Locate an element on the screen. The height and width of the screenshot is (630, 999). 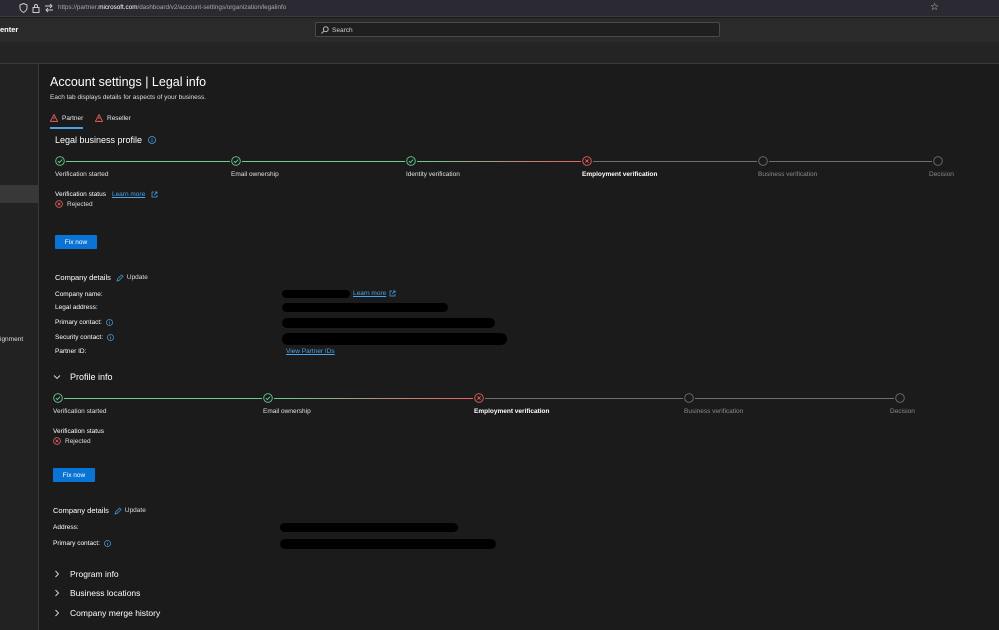
tab-label: Reseller is located at coordinates (119, 118).